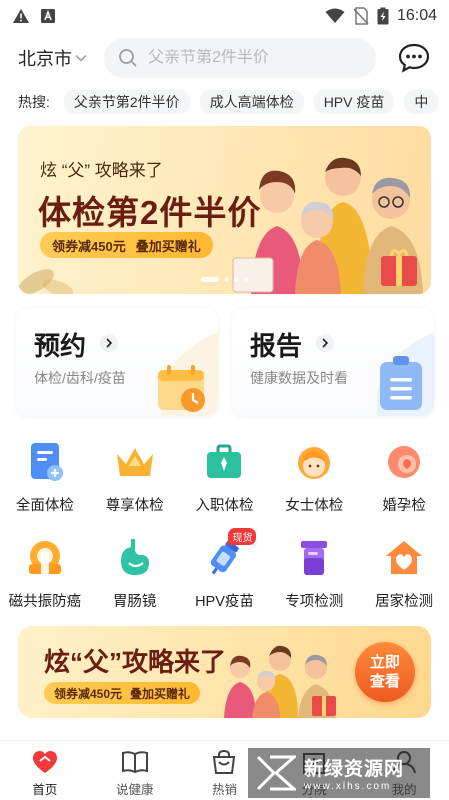 The height and width of the screenshot is (800, 449). I want to click on tab-home: 首页, so click(45, 770).